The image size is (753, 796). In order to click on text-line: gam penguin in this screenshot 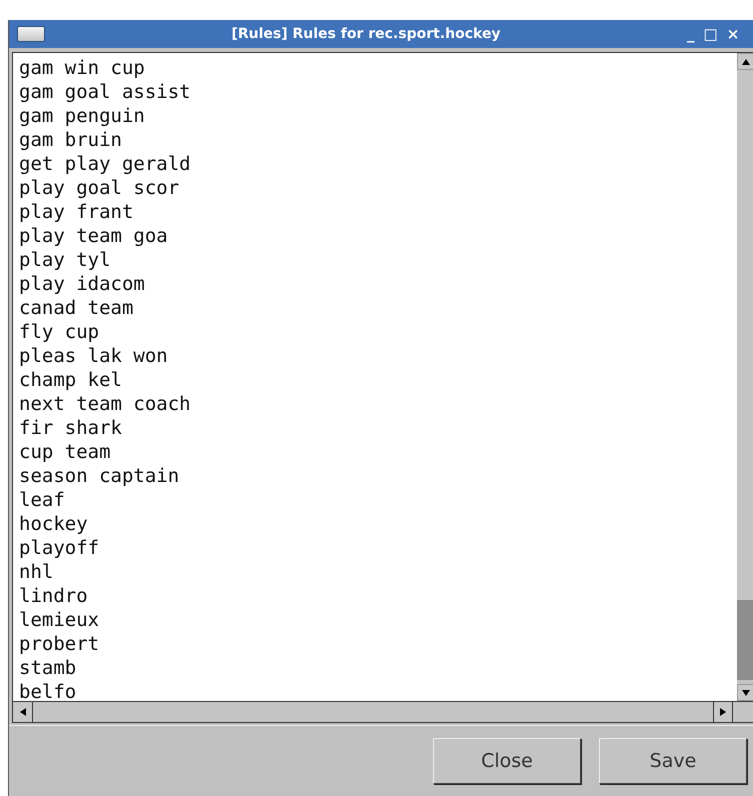, I will do `click(82, 116)`.